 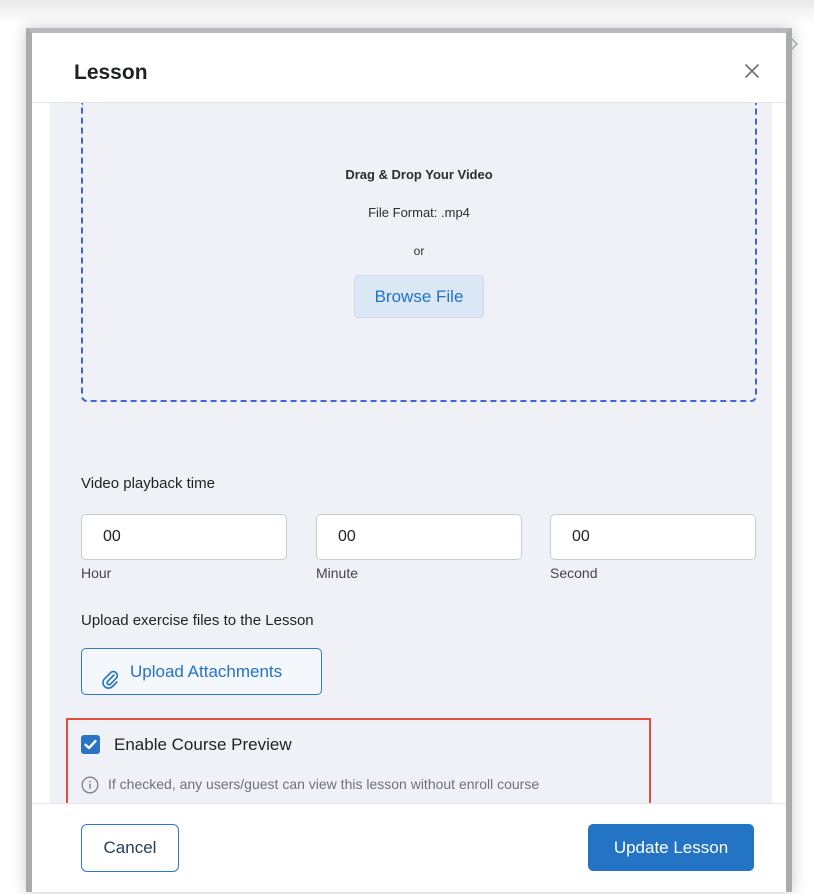 What do you see at coordinates (130, 848) in the screenshot?
I see `cancel-button: Cancel` at bounding box center [130, 848].